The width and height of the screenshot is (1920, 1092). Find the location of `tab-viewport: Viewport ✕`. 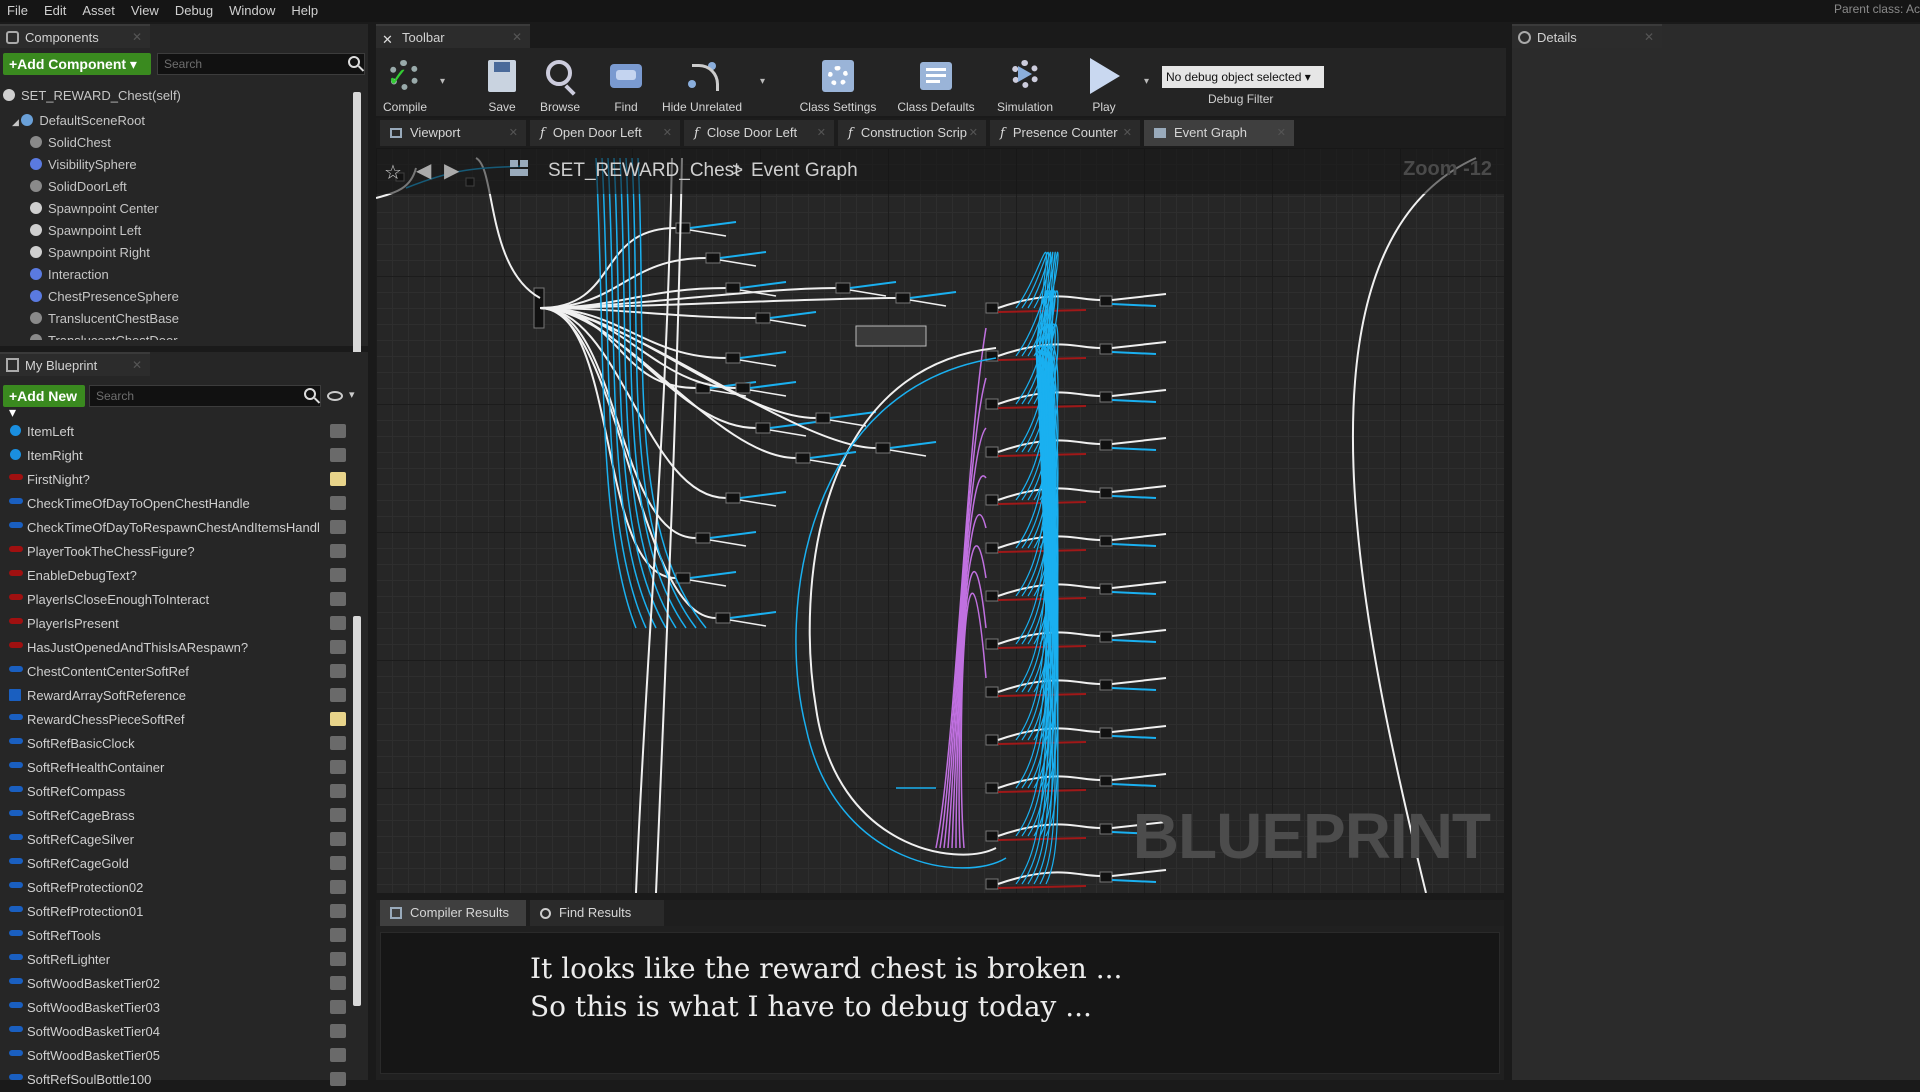

tab-viewport: Viewport ✕ is located at coordinates (453, 133).